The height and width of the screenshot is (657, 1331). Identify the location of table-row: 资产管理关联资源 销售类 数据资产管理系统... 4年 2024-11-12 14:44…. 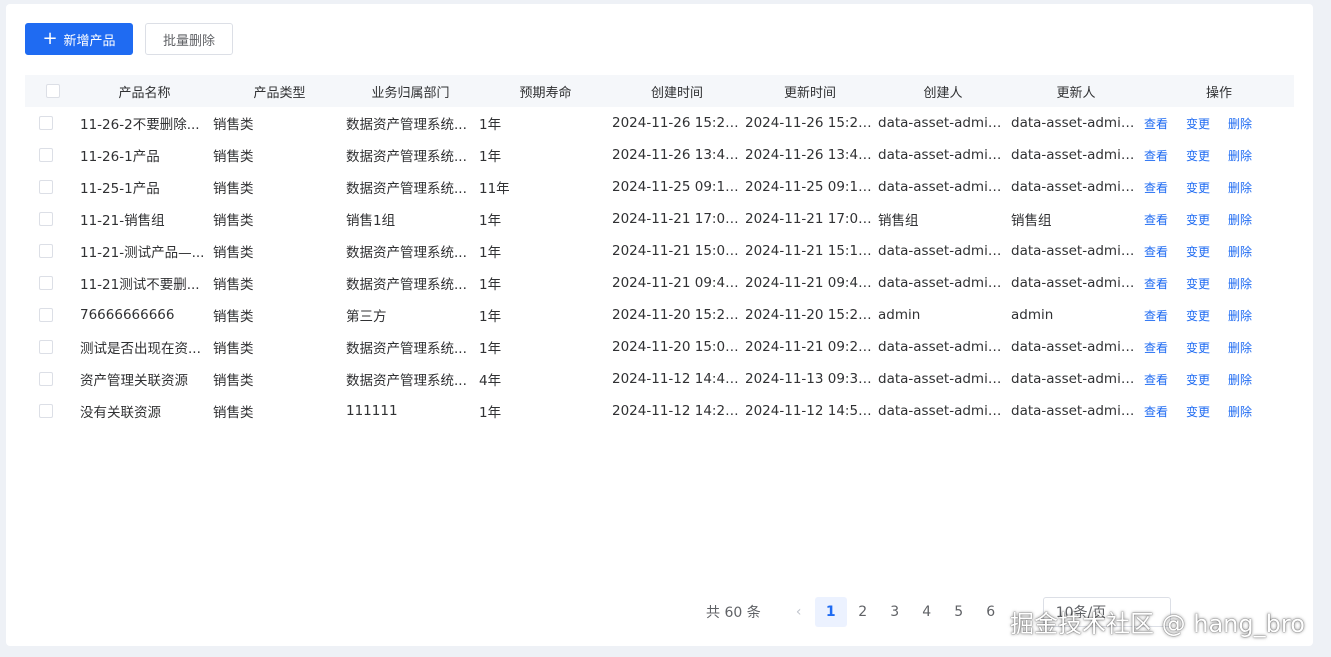
(659, 379).